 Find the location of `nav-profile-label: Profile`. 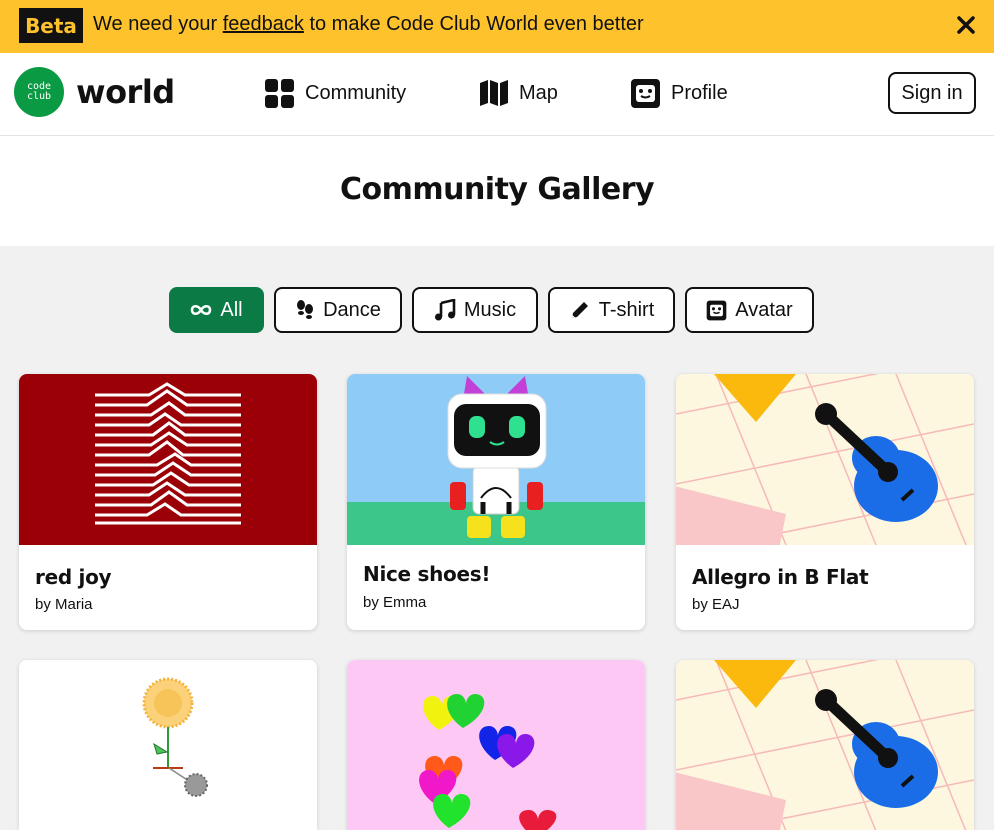

nav-profile-label: Profile is located at coordinates (699, 92).